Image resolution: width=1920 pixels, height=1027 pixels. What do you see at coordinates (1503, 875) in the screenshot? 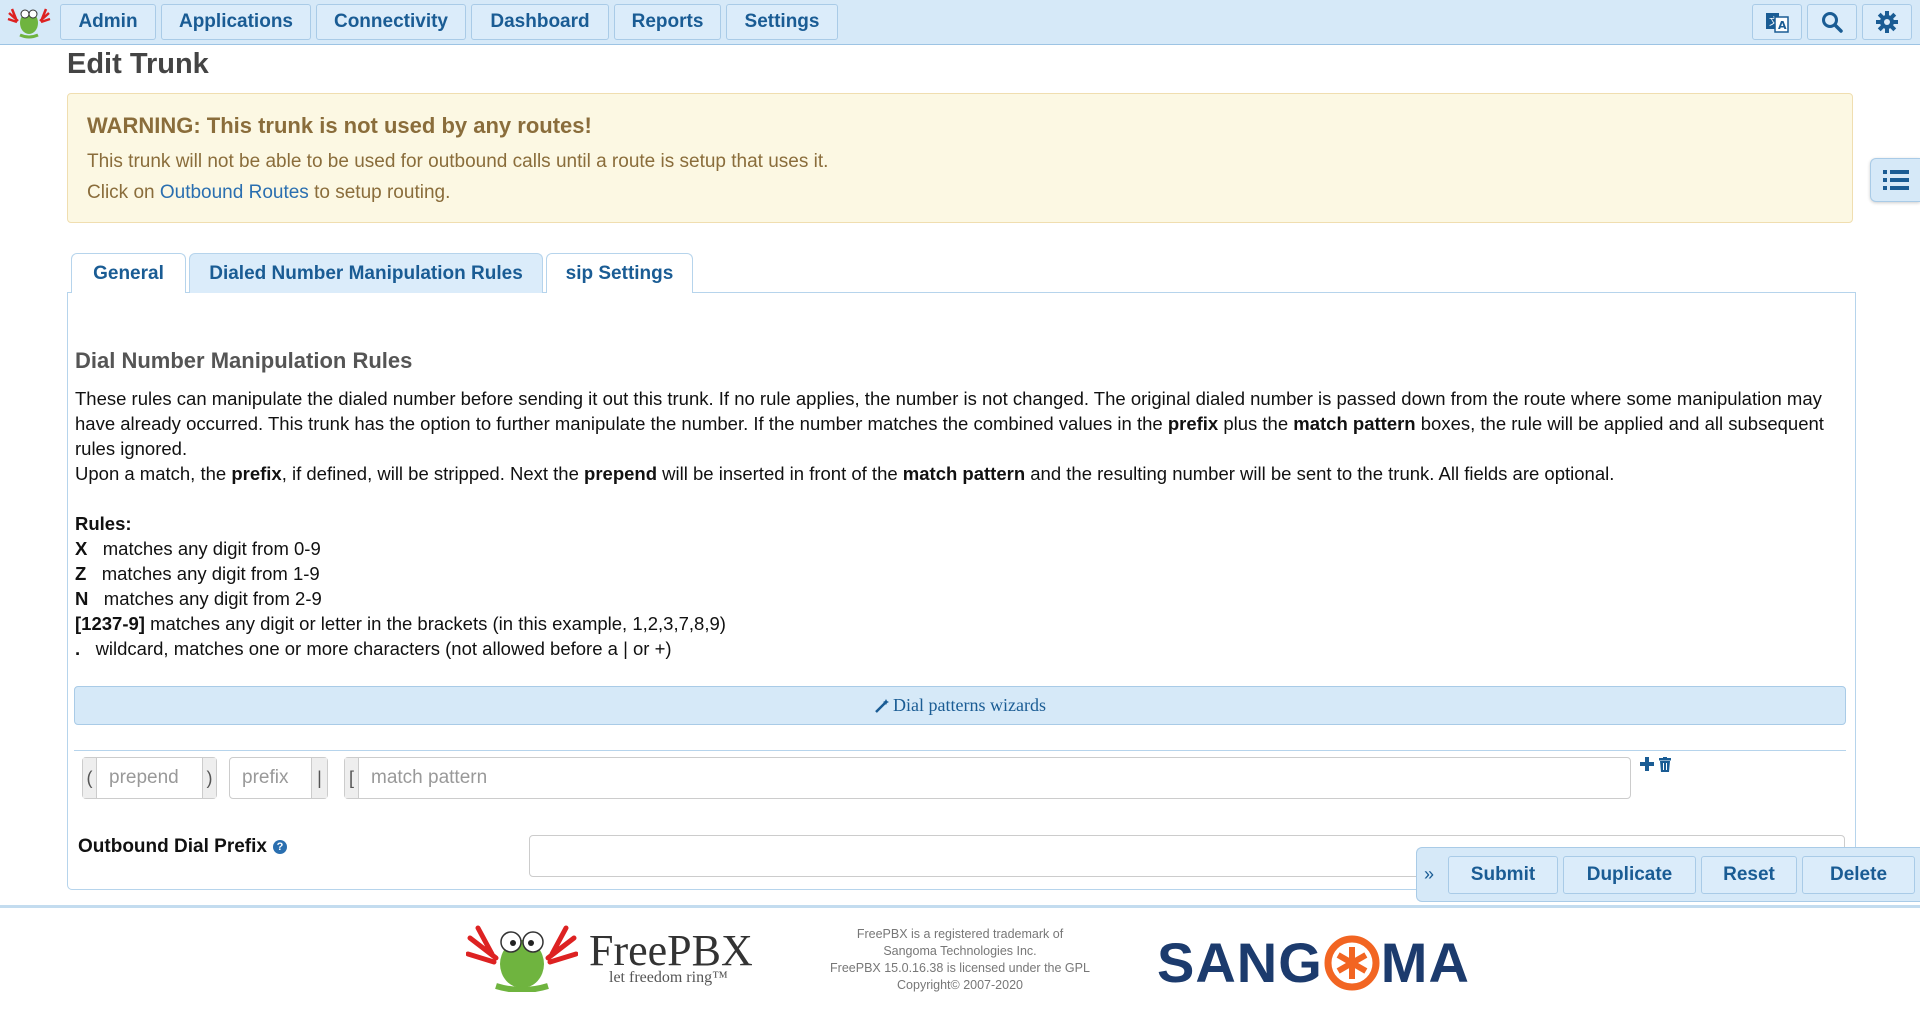
I see `submit-button: Submit` at bounding box center [1503, 875].